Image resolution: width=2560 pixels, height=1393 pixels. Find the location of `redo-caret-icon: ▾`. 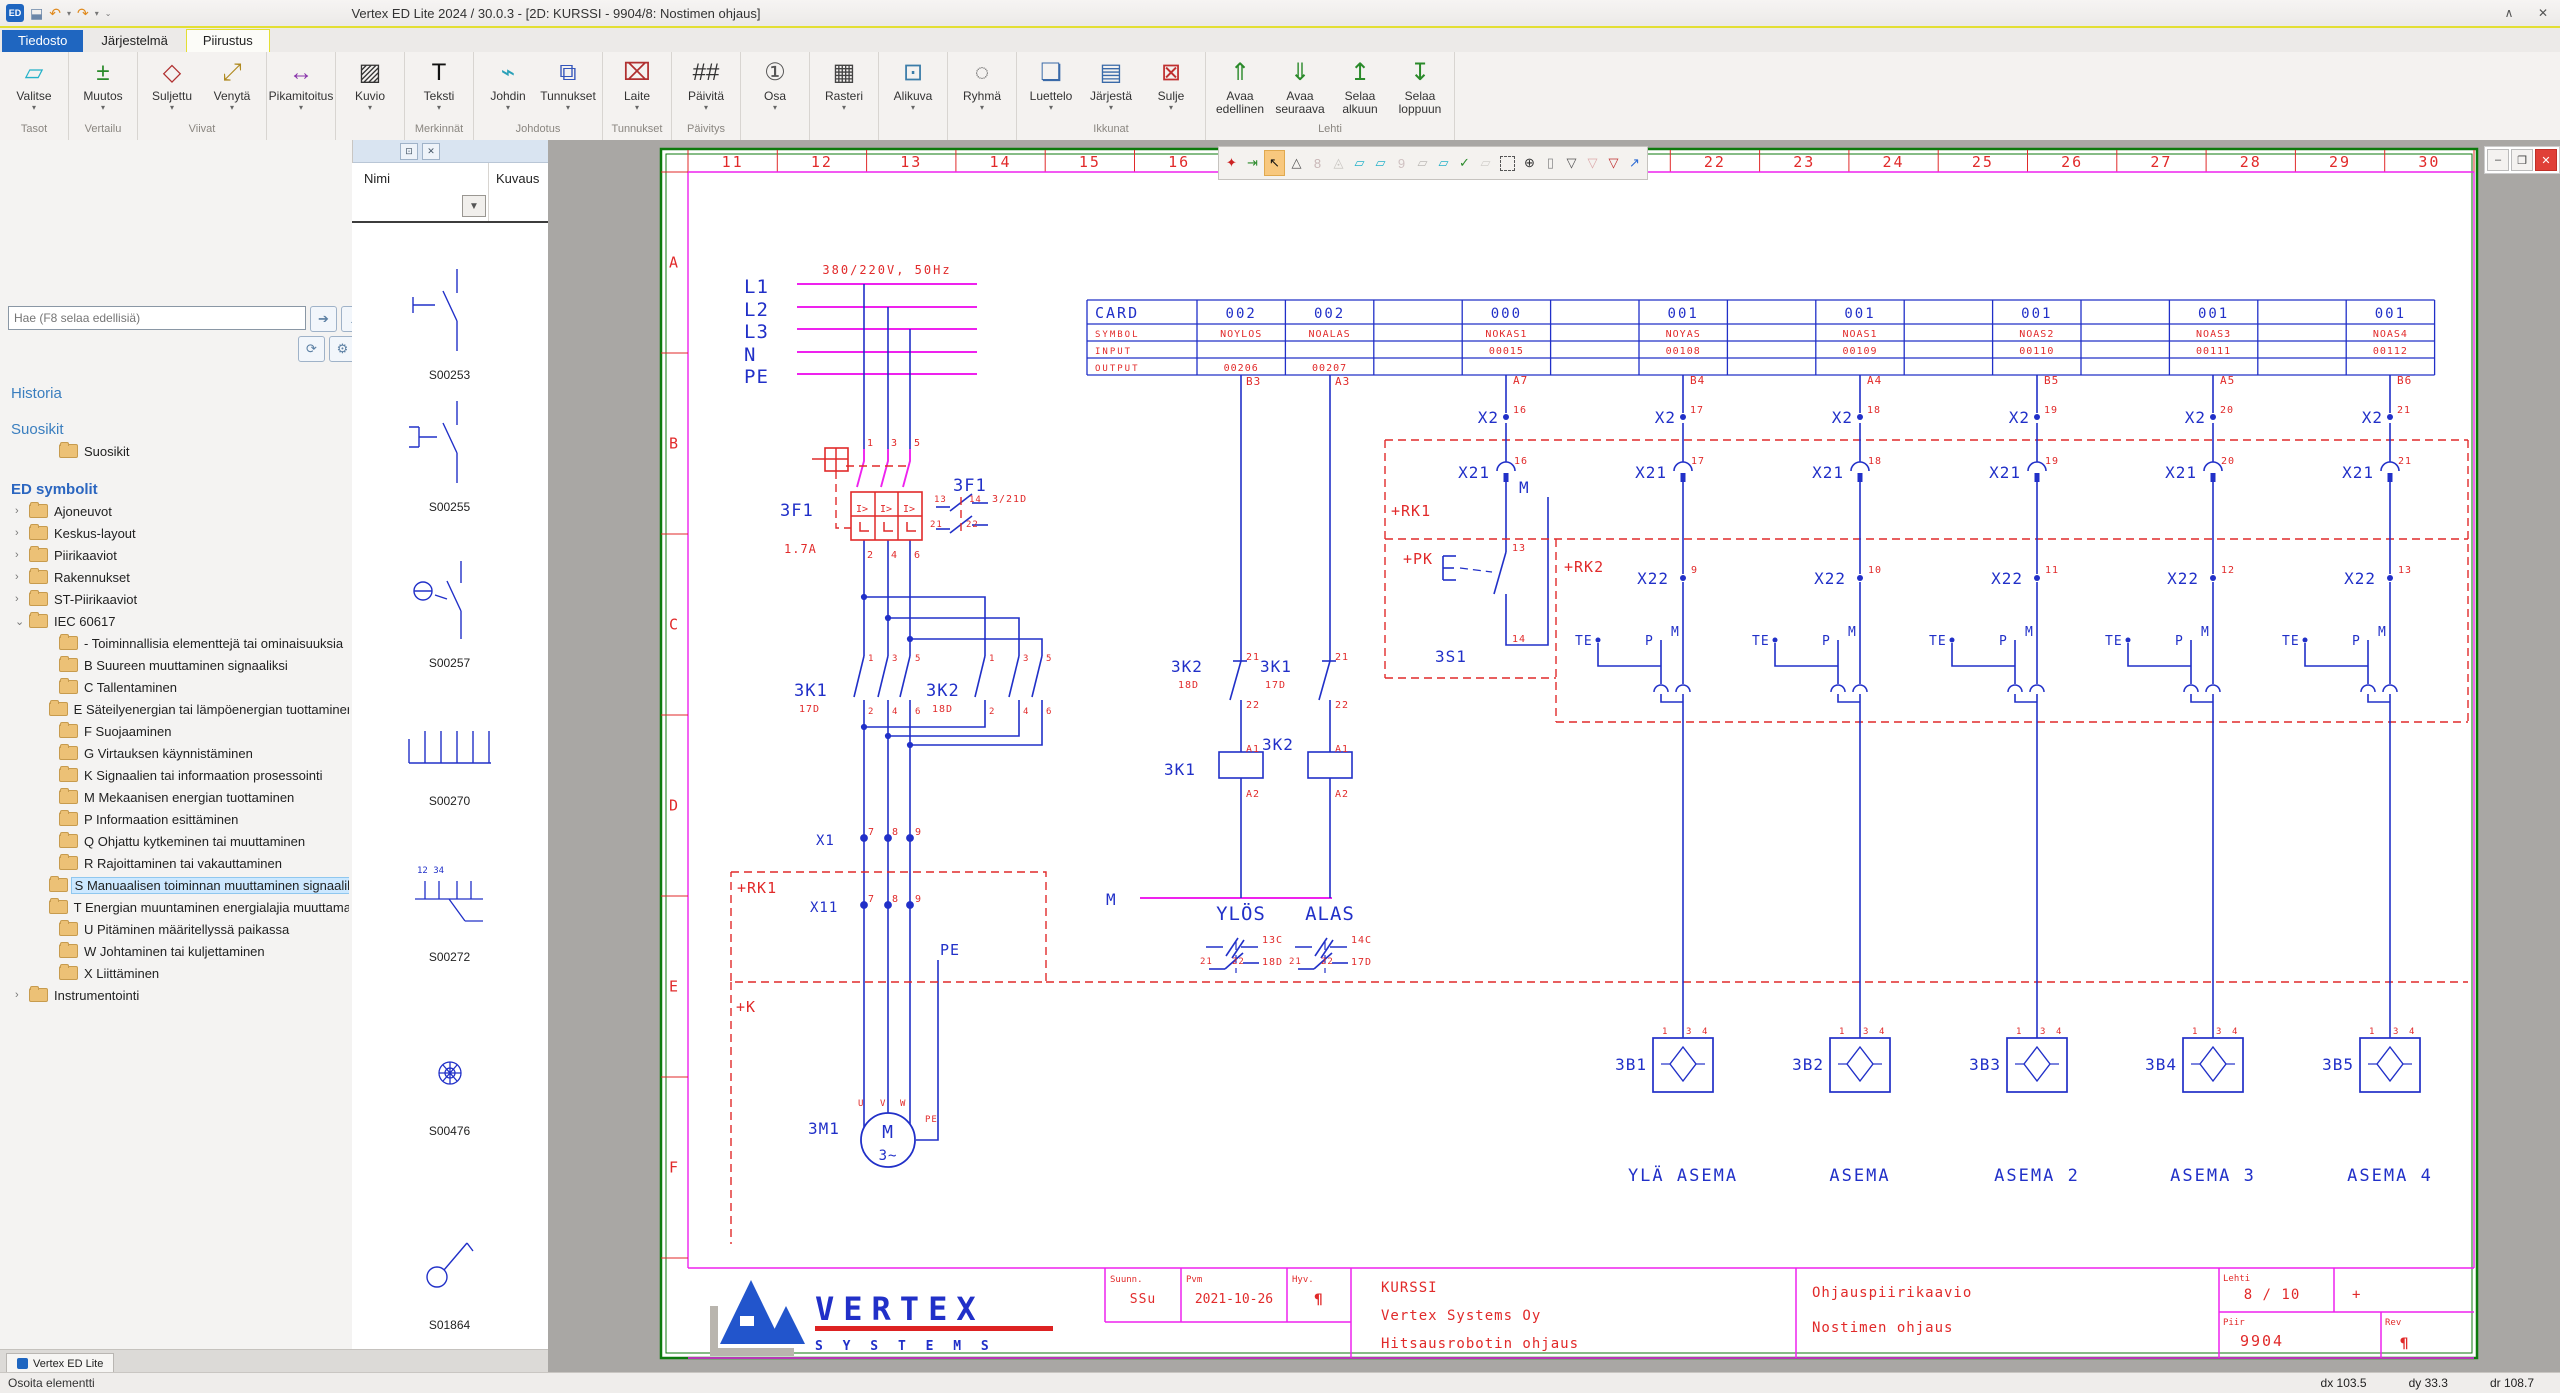

redo-caret-icon: ▾ is located at coordinates (97, 13).